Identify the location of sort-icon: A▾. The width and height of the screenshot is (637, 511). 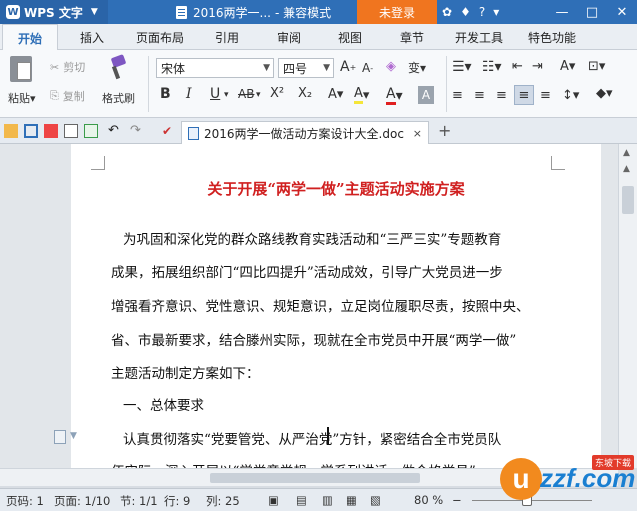
(567, 66).